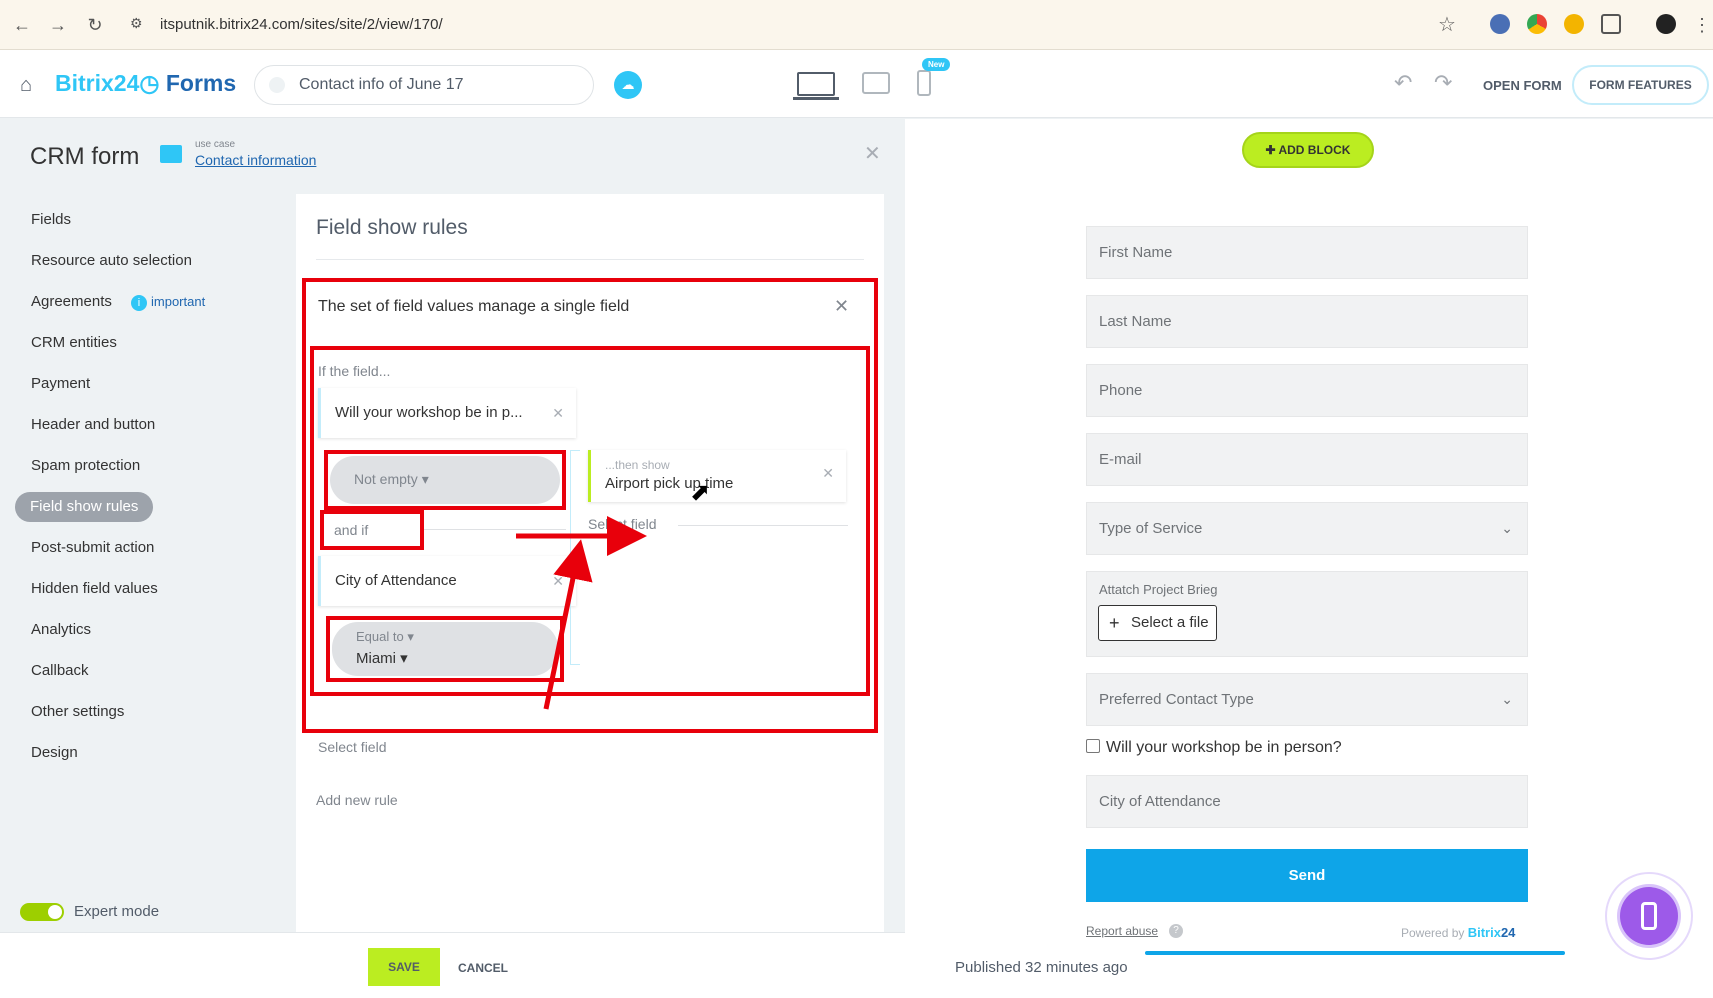 The height and width of the screenshot is (998, 1713). Describe the element at coordinates (828, 473) in the screenshot. I see `remove-target-icon: ✕` at that location.